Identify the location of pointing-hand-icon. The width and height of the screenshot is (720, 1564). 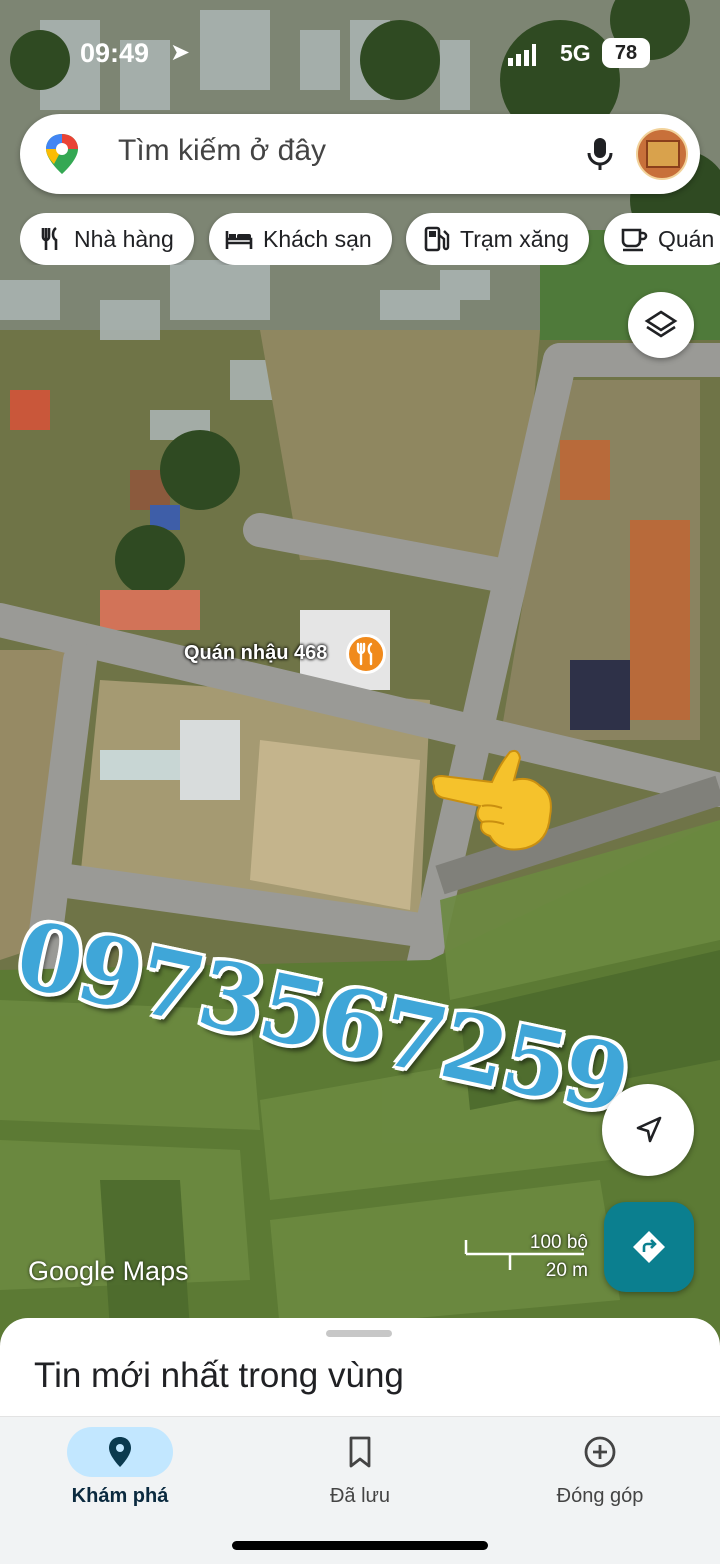
(495, 801).